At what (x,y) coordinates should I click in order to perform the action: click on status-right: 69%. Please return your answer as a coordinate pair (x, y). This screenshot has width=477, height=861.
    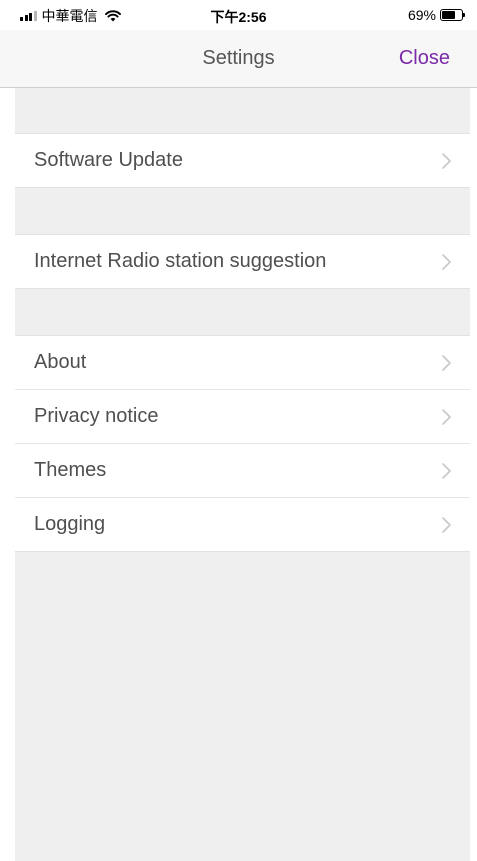
    Looking at the image, I should click on (436, 15).